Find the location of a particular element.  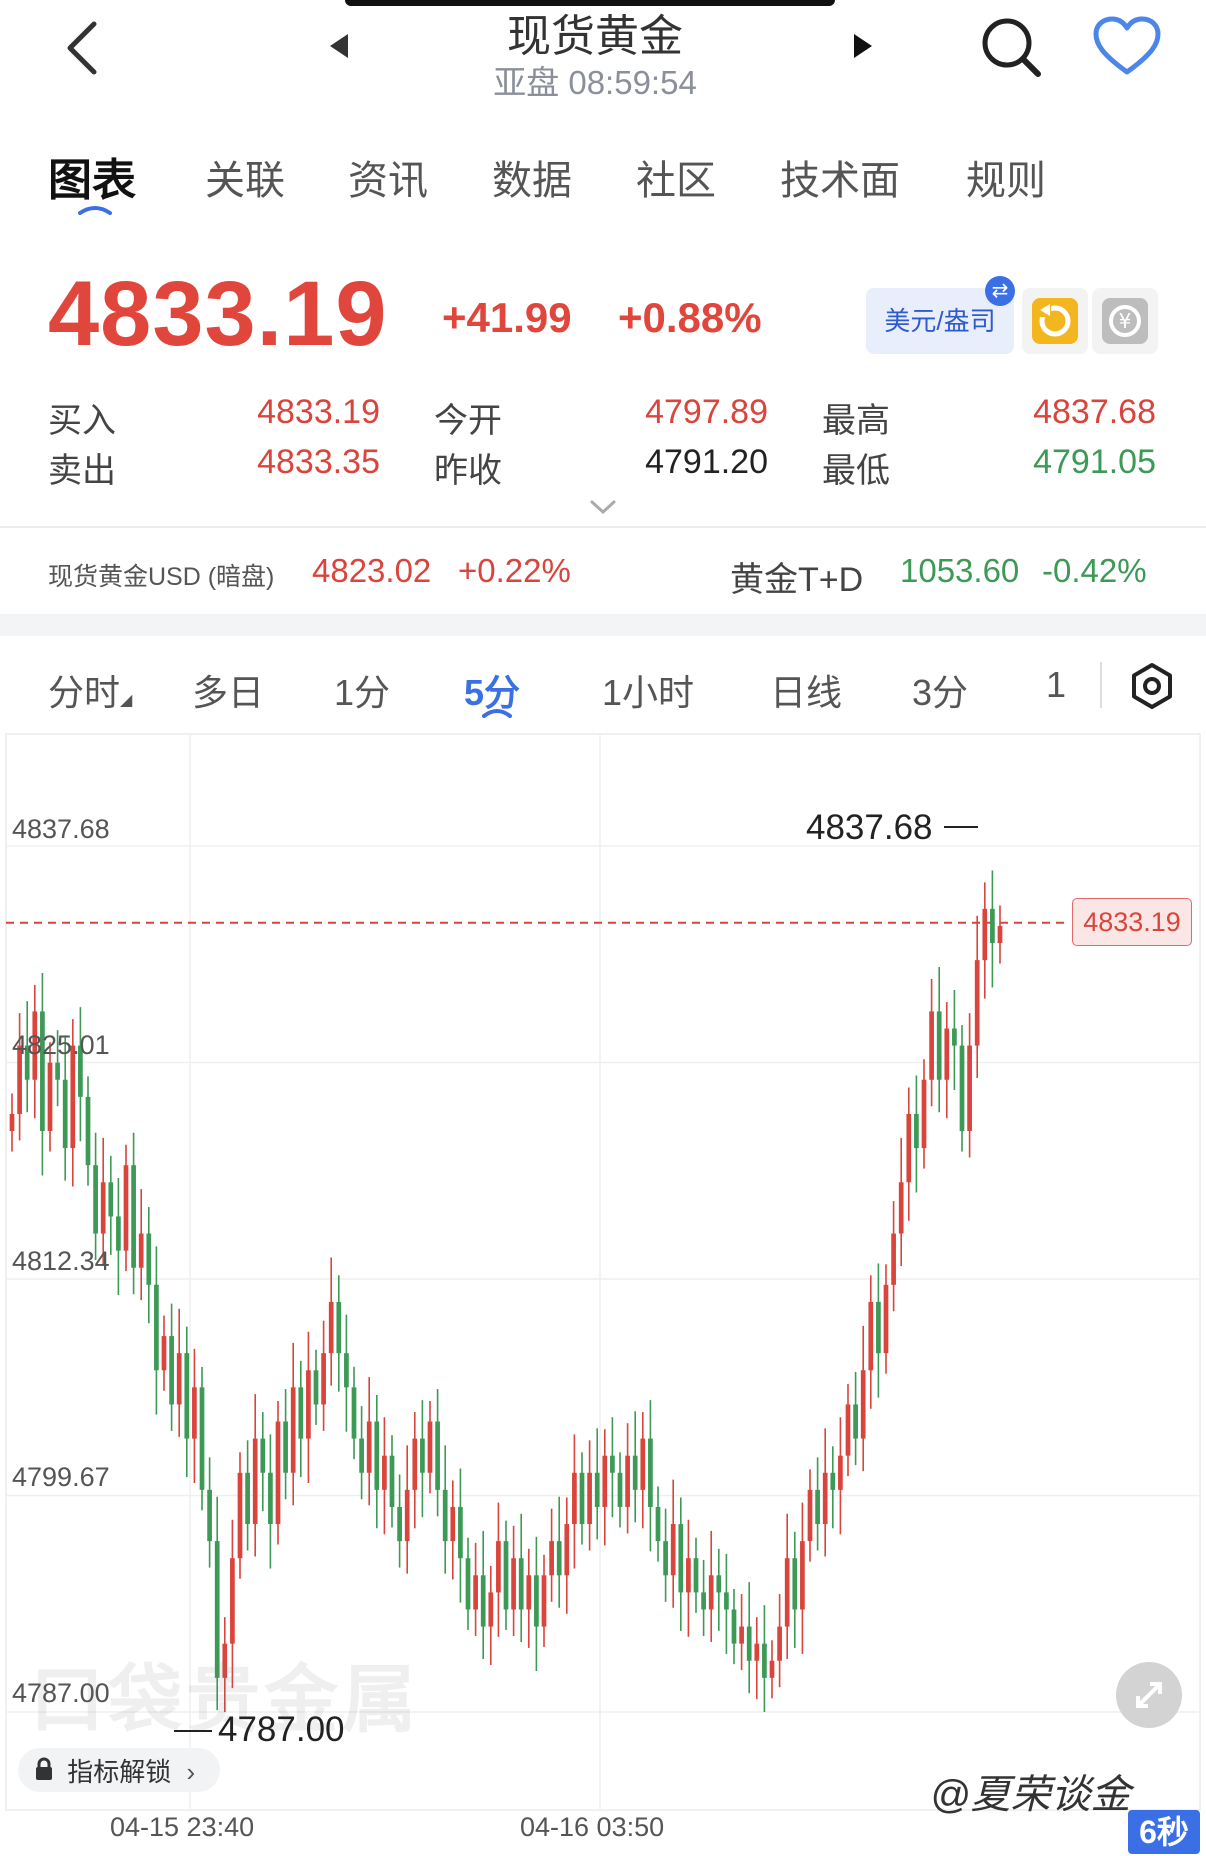

settings-icon is located at coordinates (1152, 686).